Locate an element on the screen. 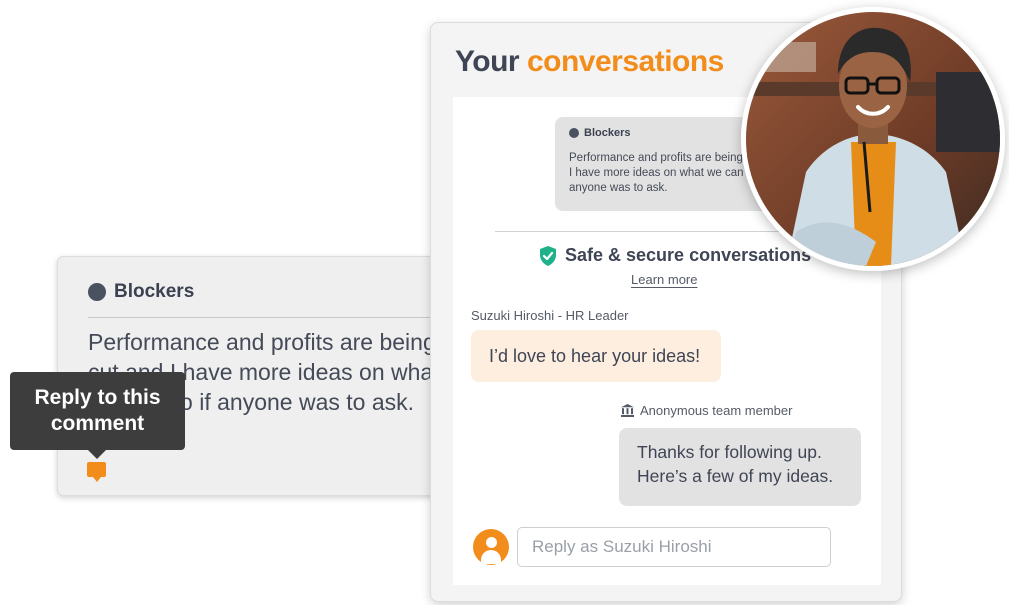  reply-chat-icon is located at coordinates (96, 472).